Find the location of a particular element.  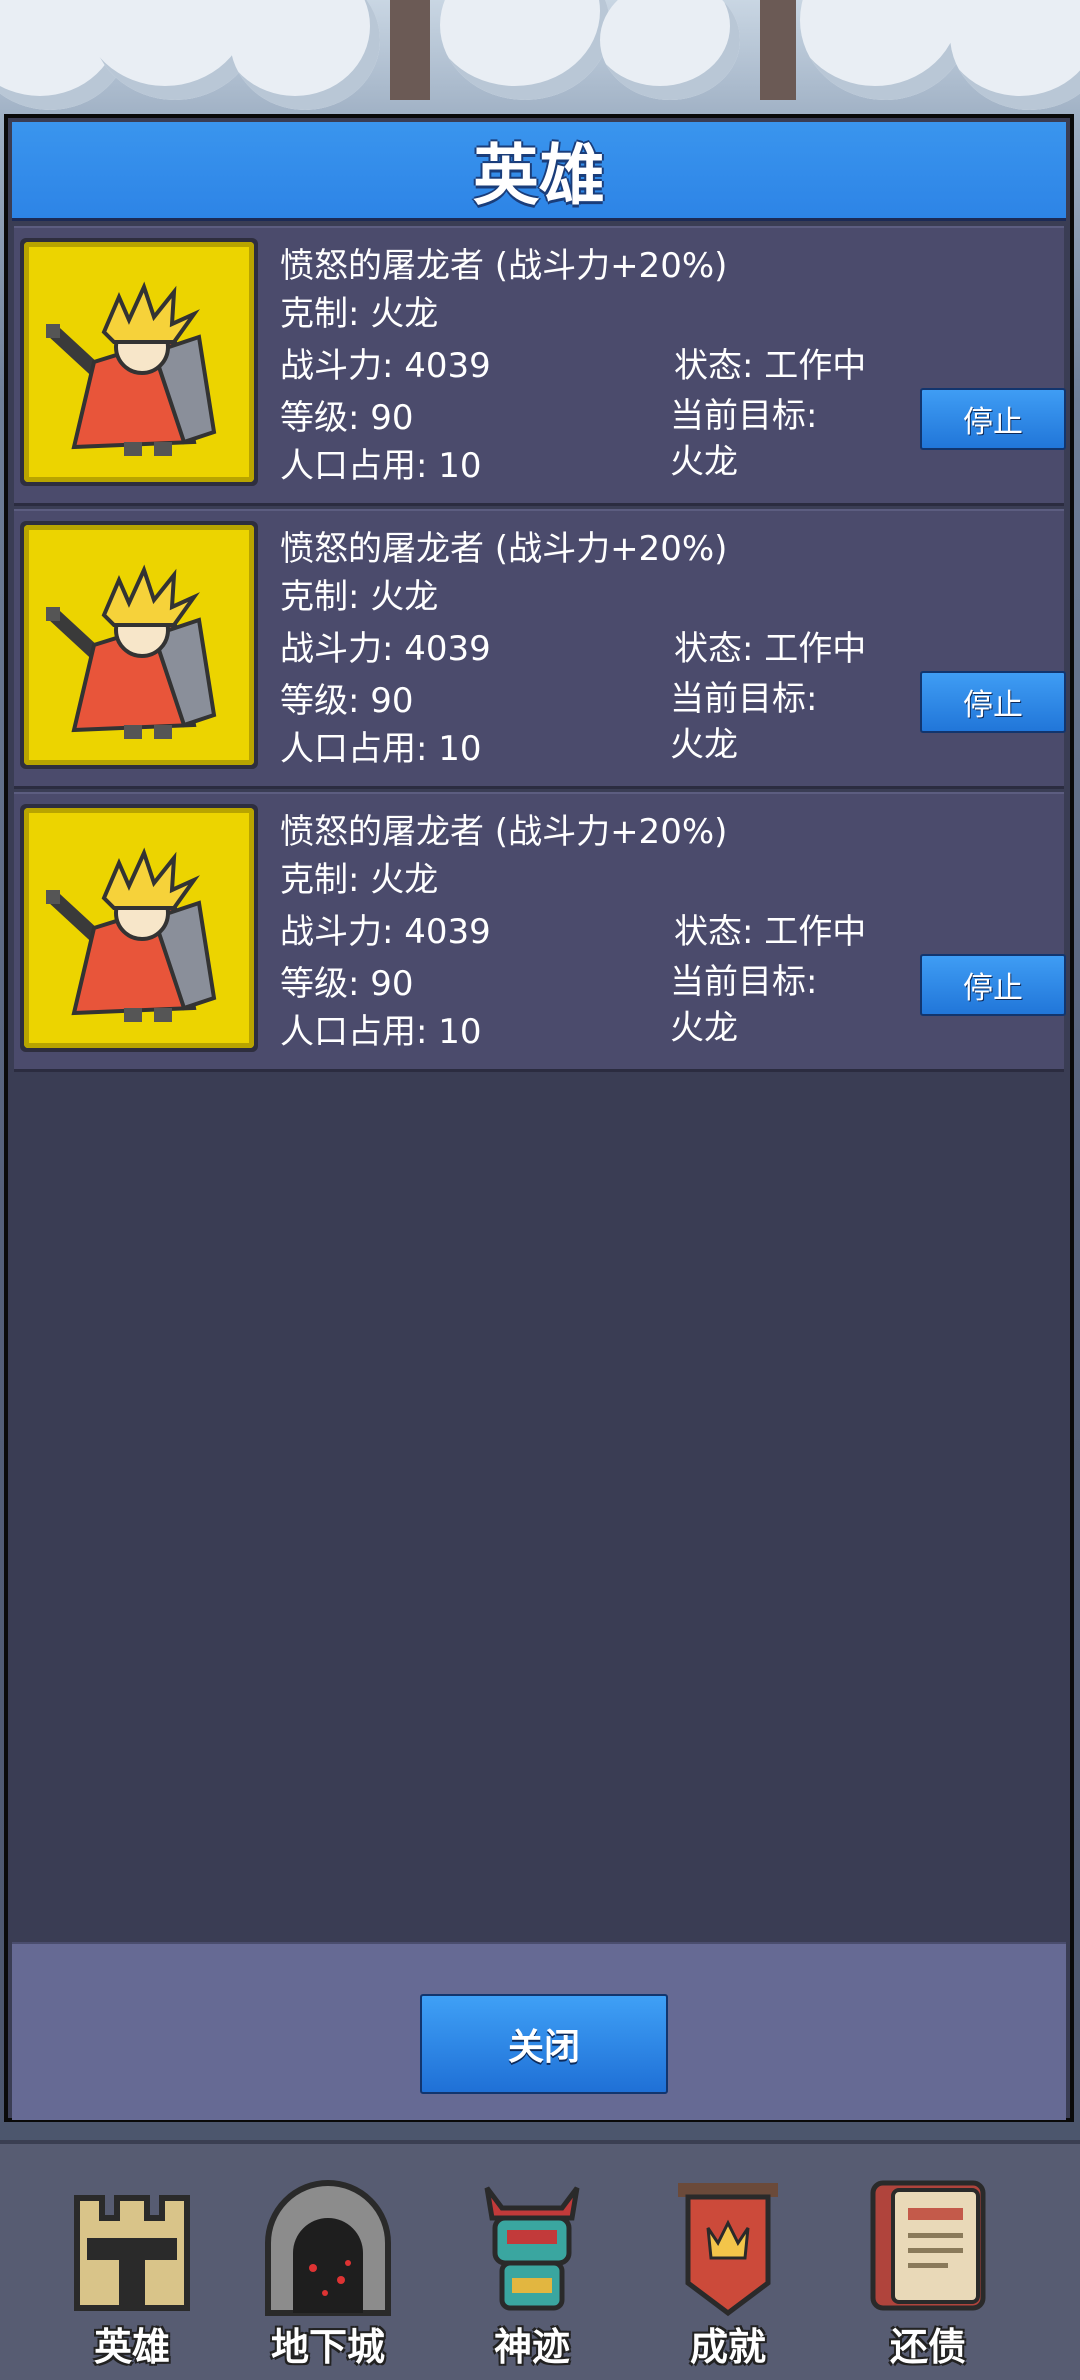

nav-item-repay-debt: 还债 is located at coordinates (928, 2262).